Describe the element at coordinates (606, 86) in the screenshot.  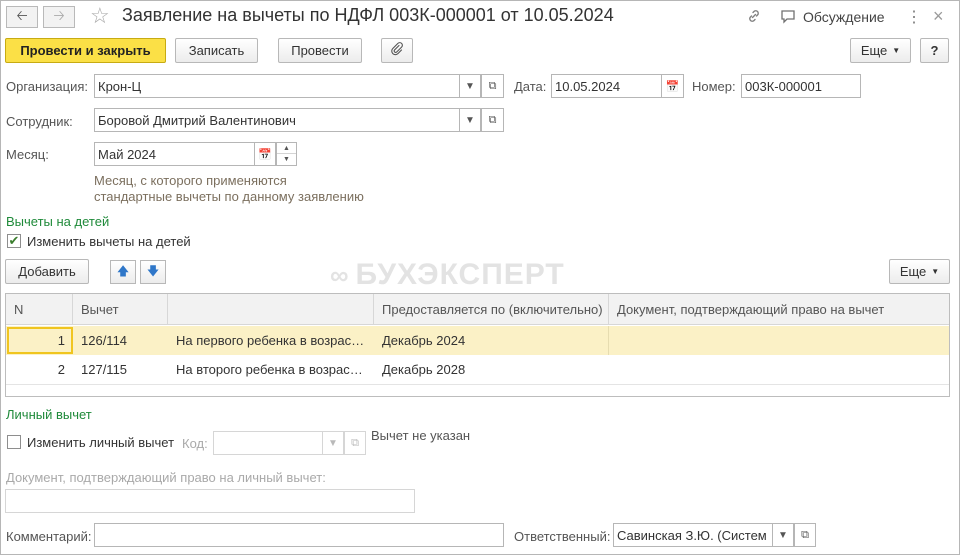
I see `date-field: 10.05.2024` at that location.